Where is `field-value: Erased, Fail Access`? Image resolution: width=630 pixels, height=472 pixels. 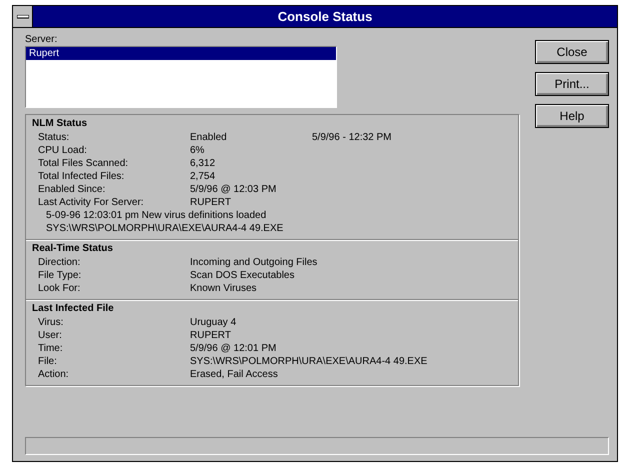 field-value: Erased, Fail Access is located at coordinates (234, 374).